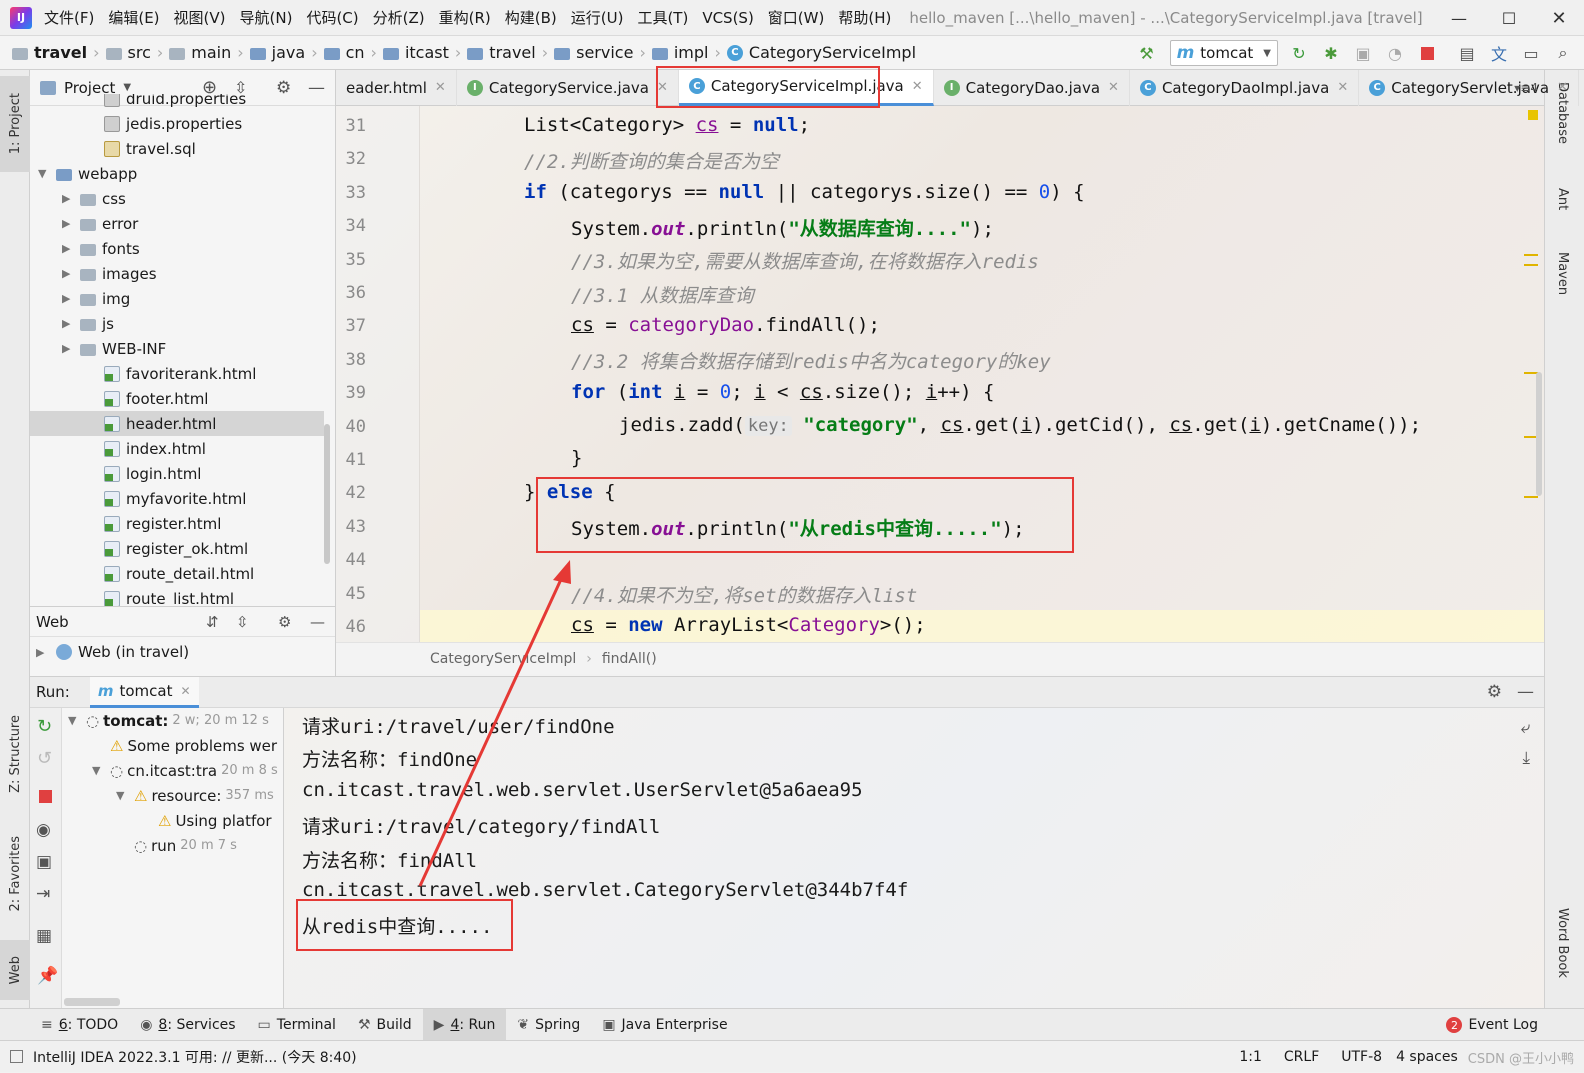  I want to click on breadcrumb-method: findAll(), so click(629, 659).